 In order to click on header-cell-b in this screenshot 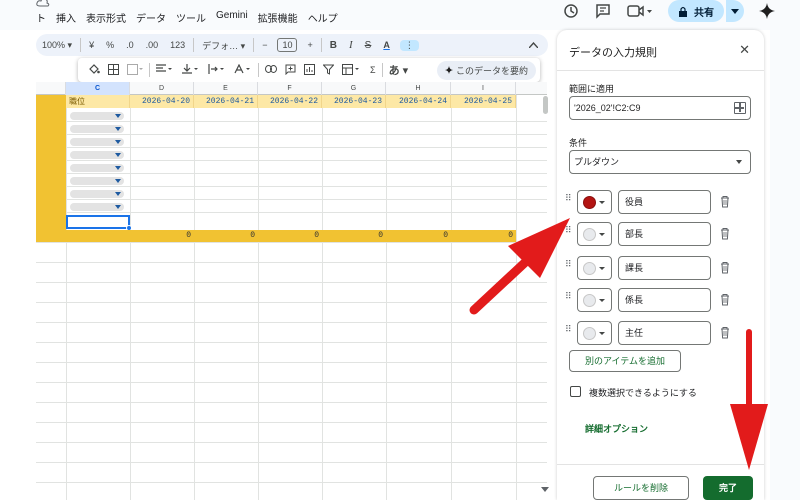, I will do `click(51, 101)`.